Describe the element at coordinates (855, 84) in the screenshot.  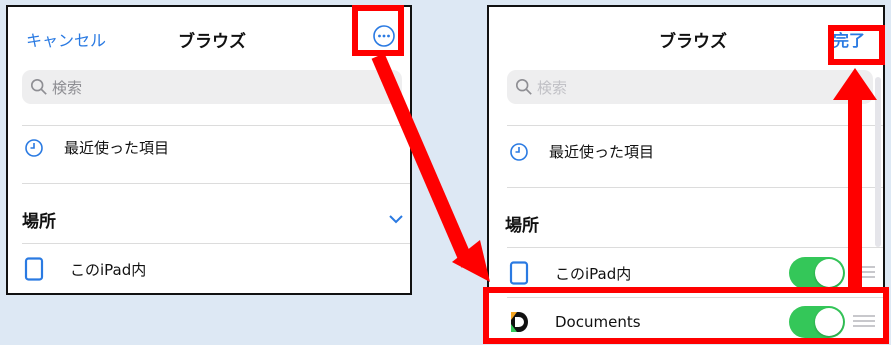
I see `arrow-head` at that location.